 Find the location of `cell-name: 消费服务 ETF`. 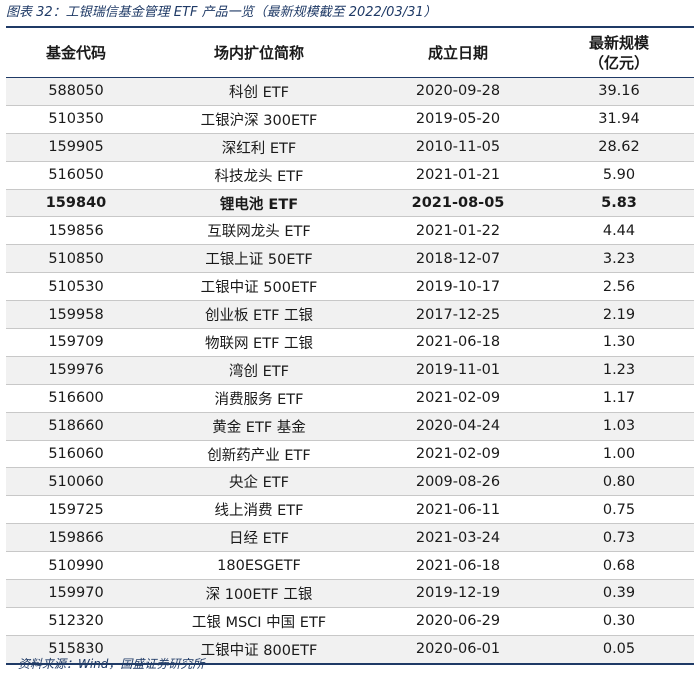

cell-name: 消费服务 ETF is located at coordinates (259, 398).